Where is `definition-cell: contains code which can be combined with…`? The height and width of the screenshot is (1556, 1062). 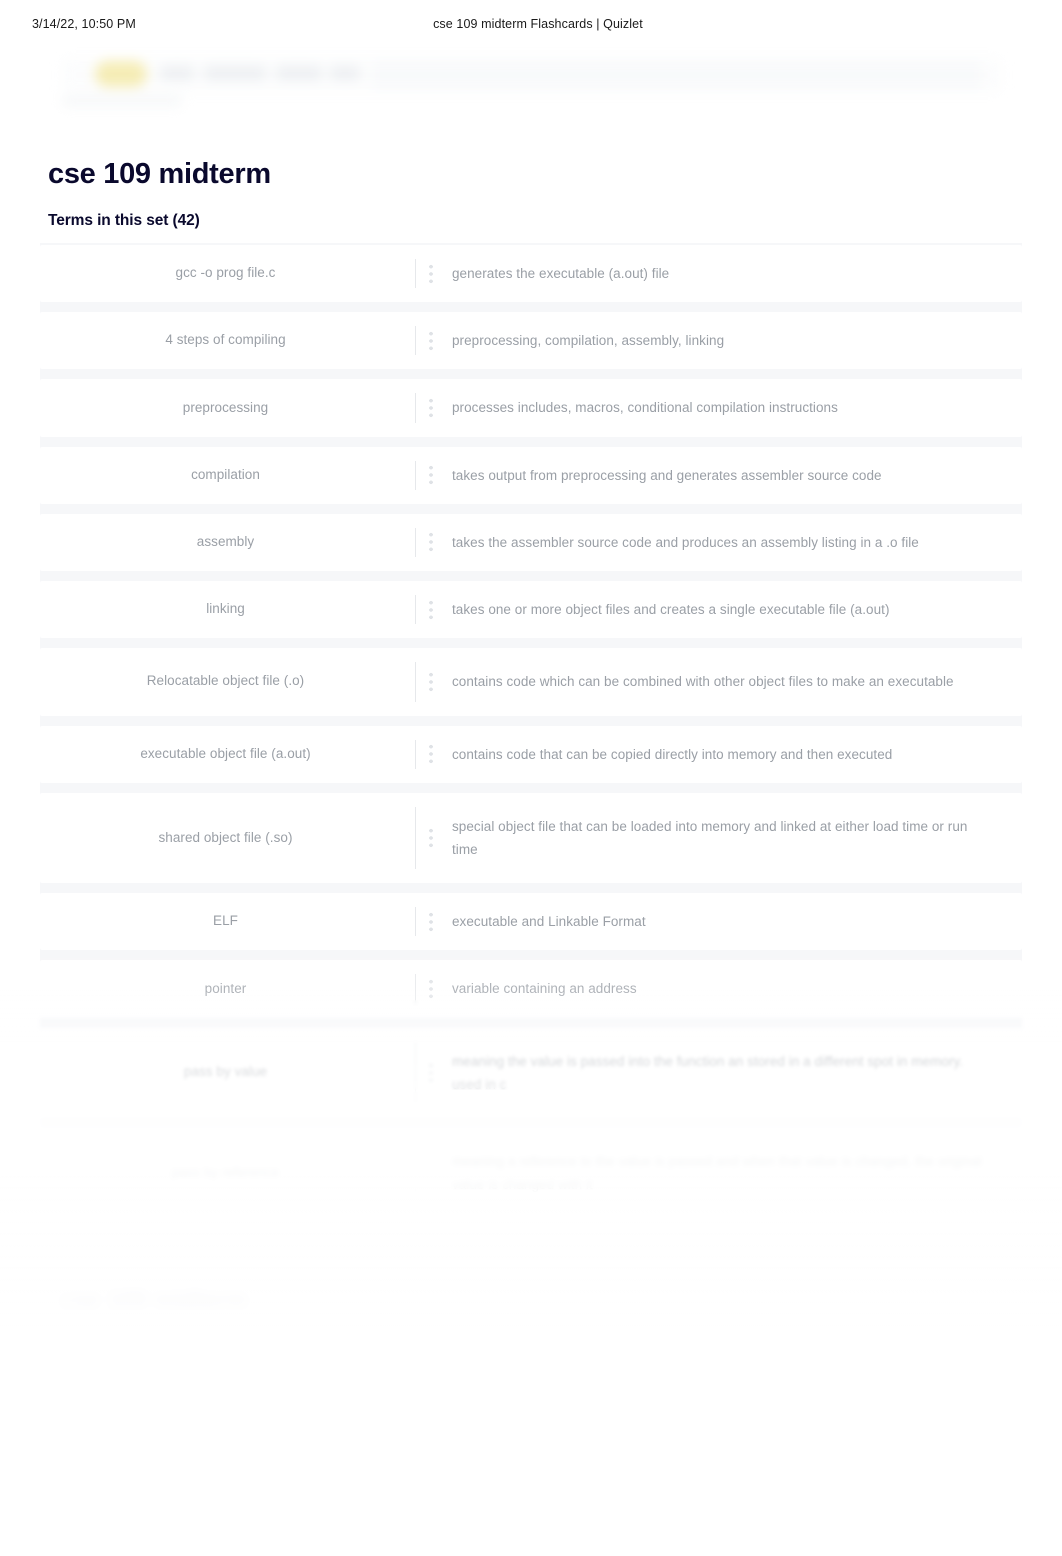 definition-cell: contains code which can be combined with… is located at coordinates (735, 681).